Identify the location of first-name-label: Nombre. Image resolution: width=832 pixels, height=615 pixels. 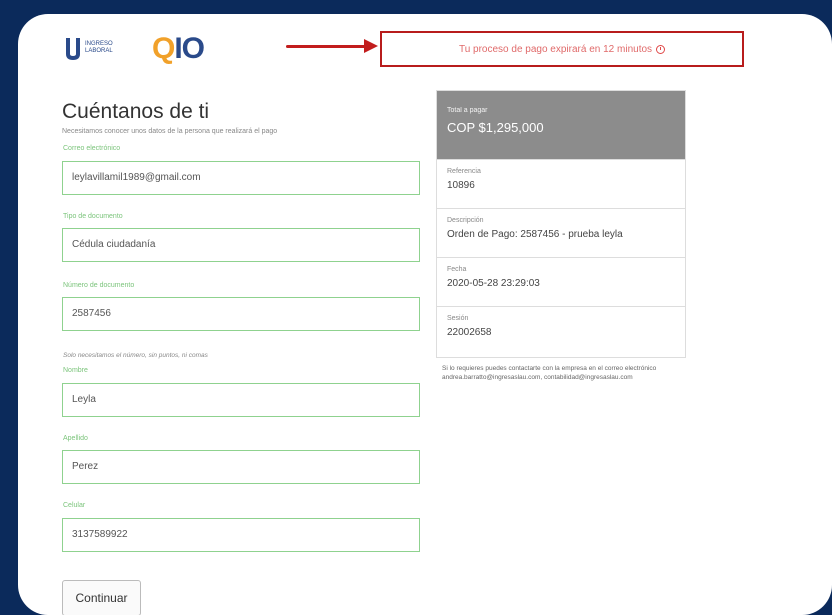
(75, 370).